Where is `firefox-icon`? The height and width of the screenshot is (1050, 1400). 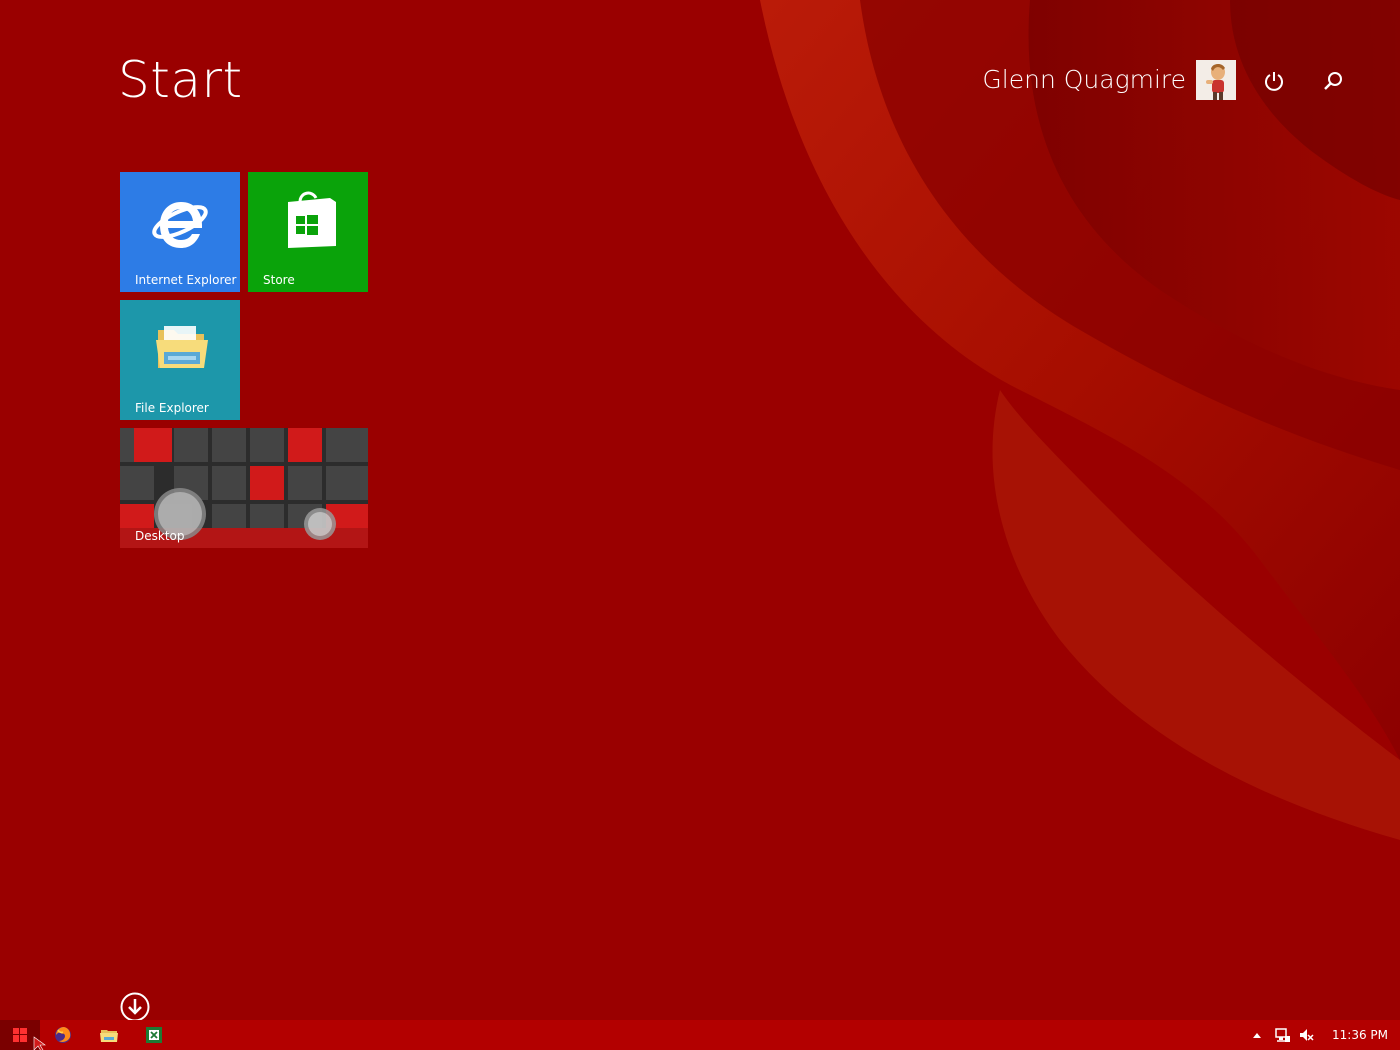 firefox-icon is located at coordinates (63, 1035).